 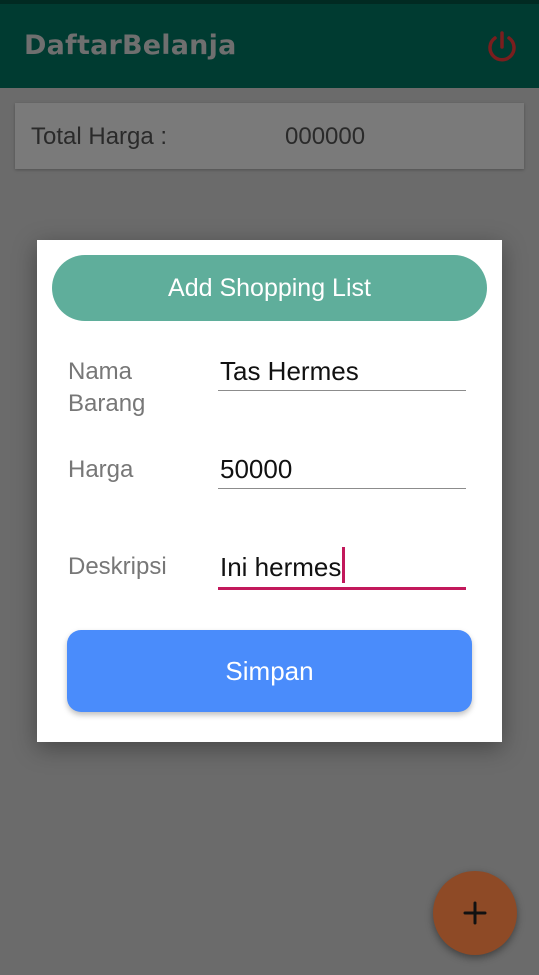 What do you see at coordinates (101, 469) in the screenshot?
I see `harga-label: Harga` at bounding box center [101, 469].